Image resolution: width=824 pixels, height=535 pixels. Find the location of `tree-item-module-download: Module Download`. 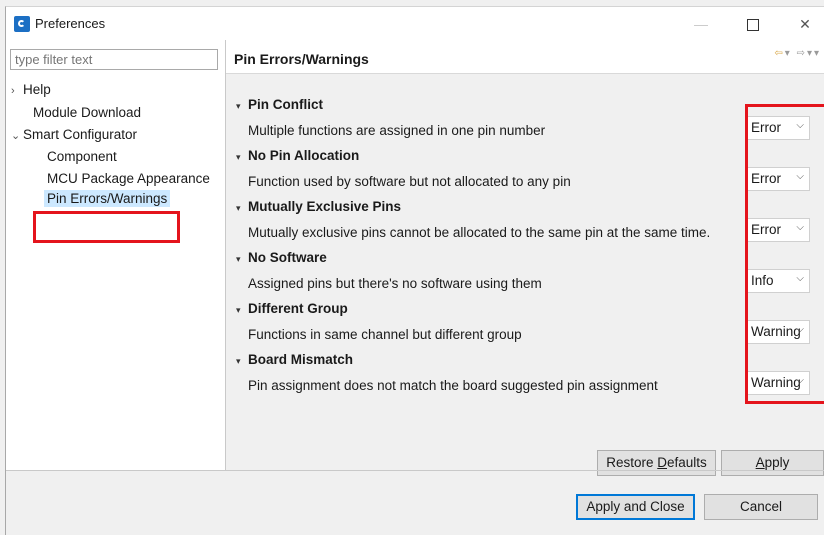

tree-item-module-download: Module Download is located at coordinates (87, 112).